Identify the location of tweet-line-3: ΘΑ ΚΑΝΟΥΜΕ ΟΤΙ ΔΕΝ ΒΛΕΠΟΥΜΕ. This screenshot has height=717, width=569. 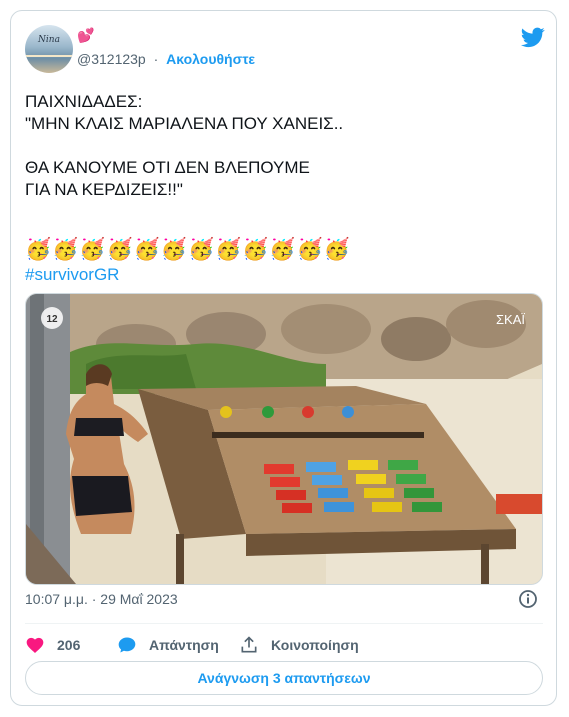
(167, 167).